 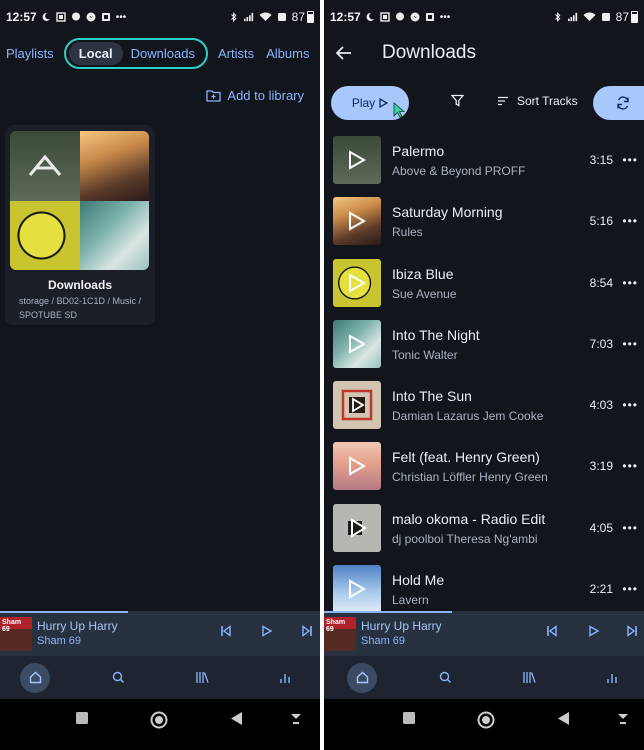 I want to click on more-notifications-icon: •••, so click(x=445, y=17).